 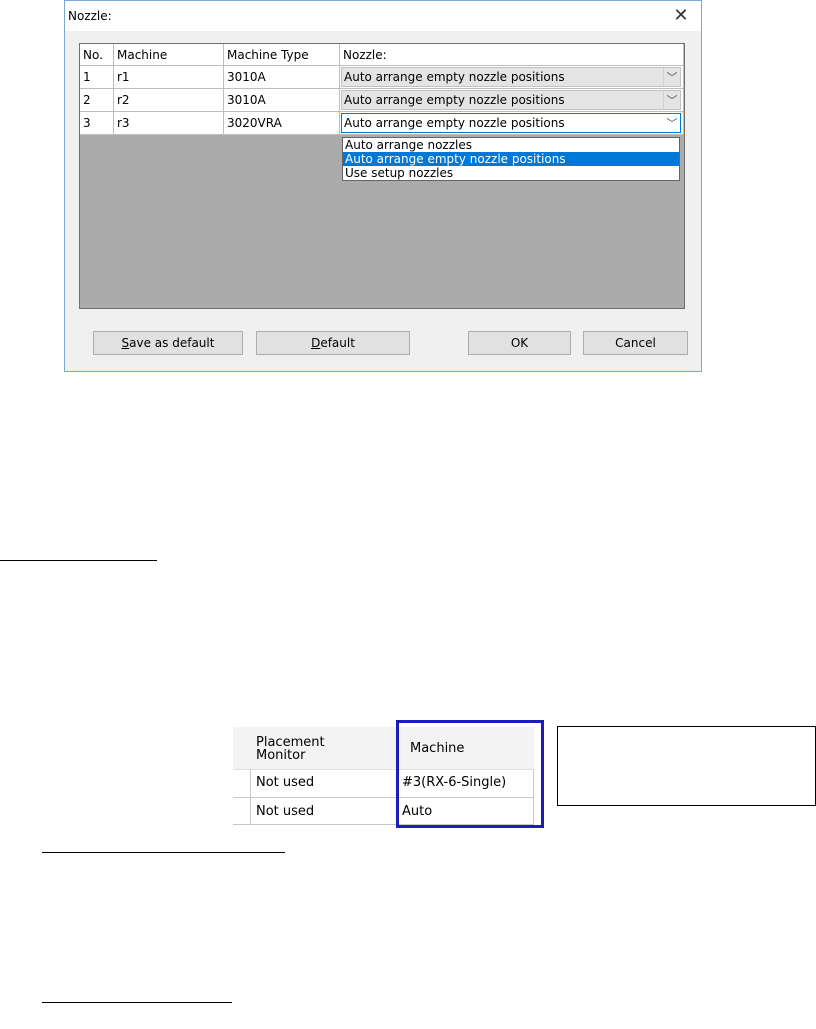 What do you see at coordinates (97, 77) in the screenshot?
I see `row-no: 1` at bounding box center [97, 77].